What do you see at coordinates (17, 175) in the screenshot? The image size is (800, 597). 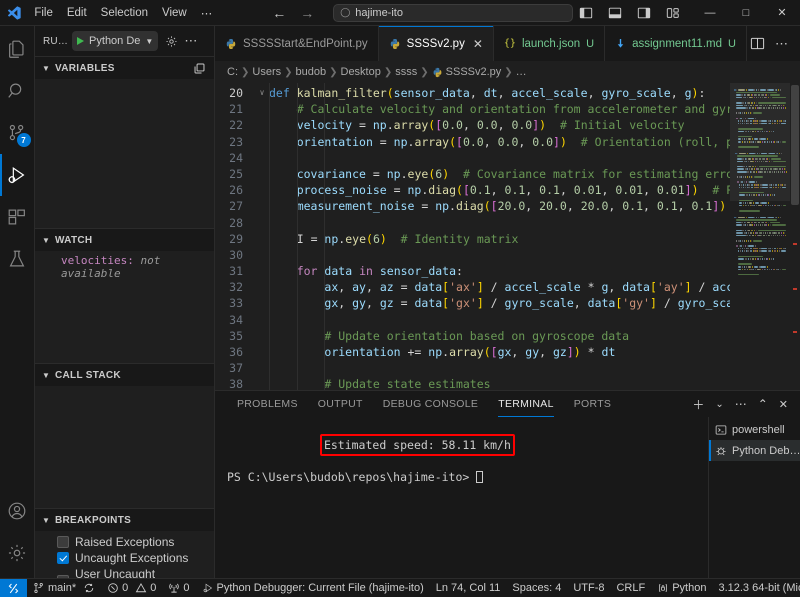 I see `activity-run-and-debug` at bounding box center [17, 175].